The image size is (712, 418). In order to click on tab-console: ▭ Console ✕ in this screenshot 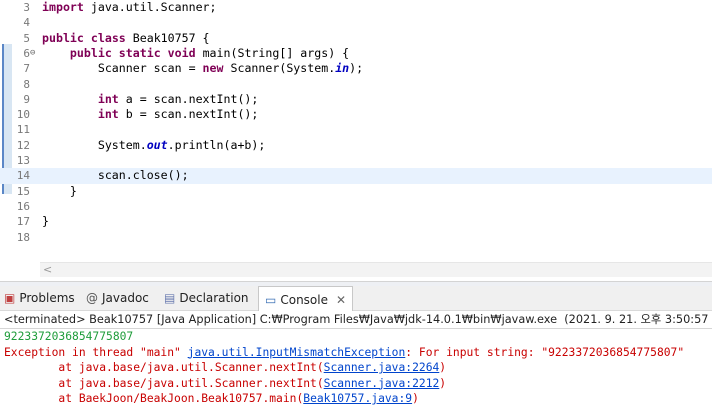, I will do `click(306, 299)`.